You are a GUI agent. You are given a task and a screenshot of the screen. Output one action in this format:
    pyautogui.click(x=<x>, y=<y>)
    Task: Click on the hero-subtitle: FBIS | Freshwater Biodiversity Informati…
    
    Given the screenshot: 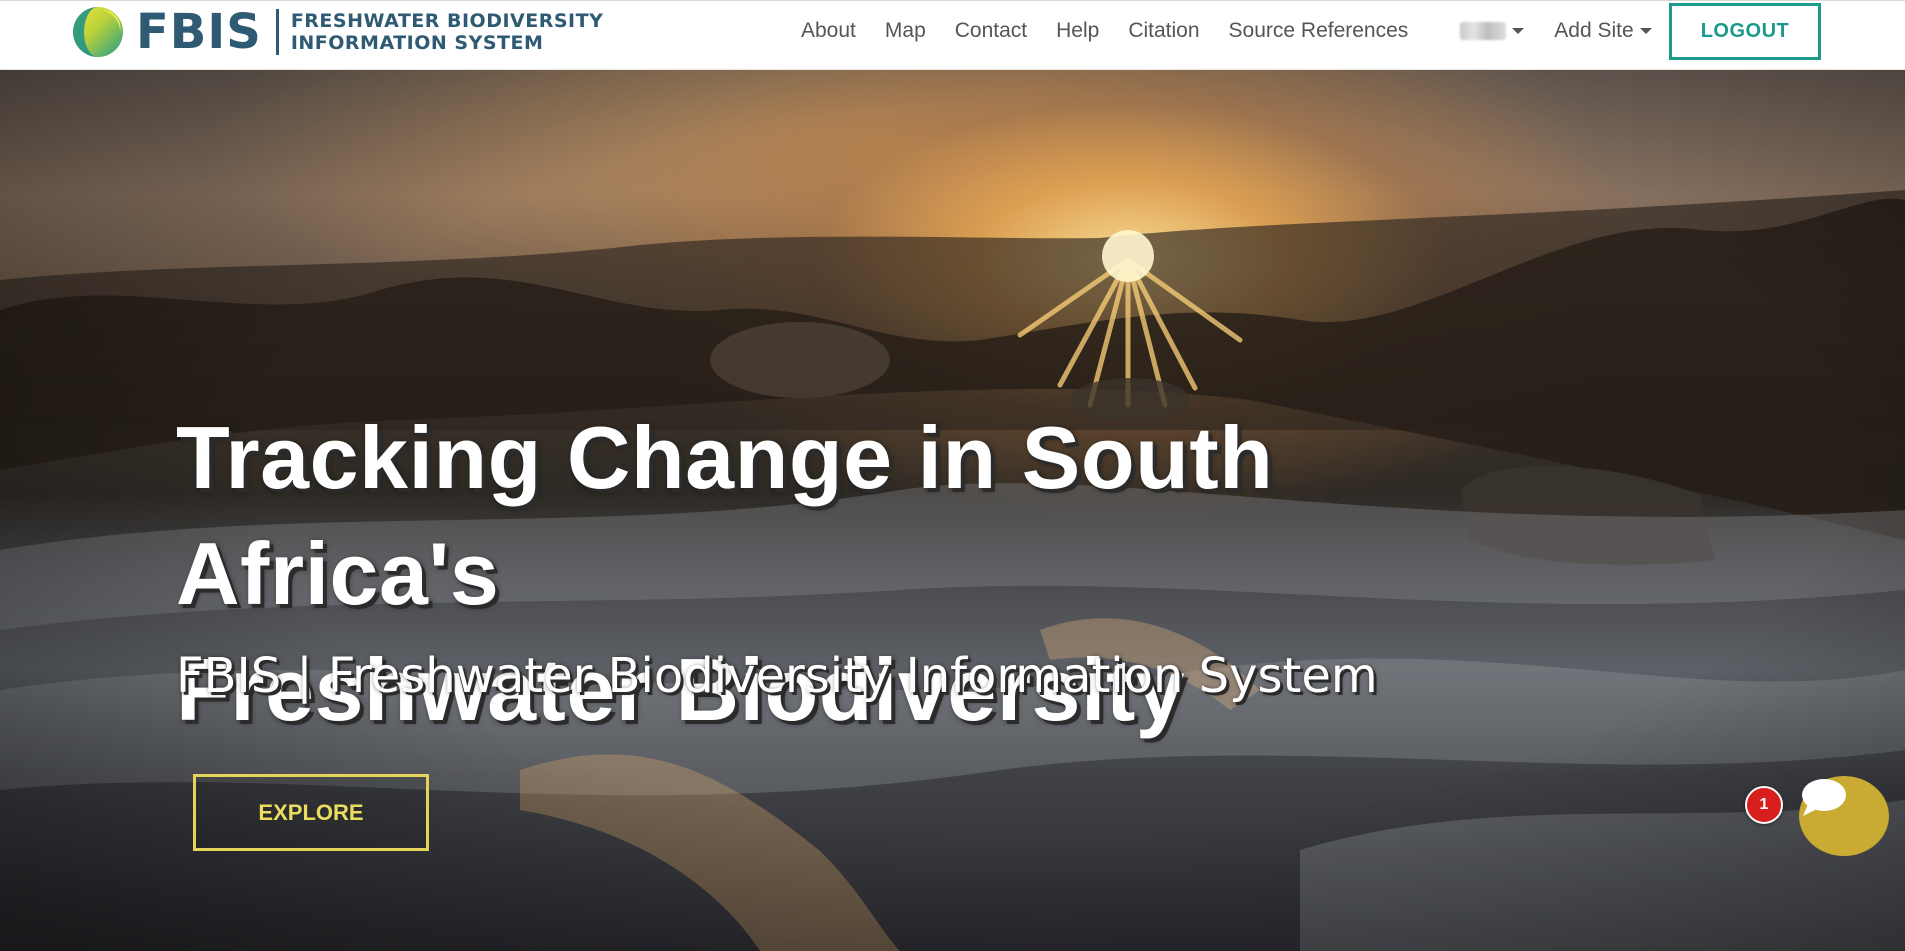 What is the action you would take?
    pyautogui.click(x=777, y=676)
    